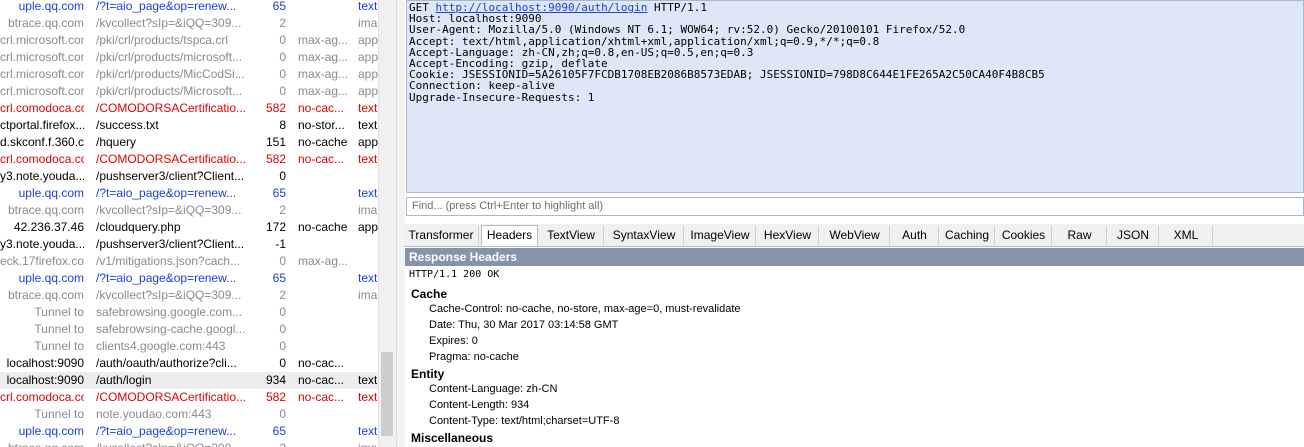 This screenshot has width=1304, height=447. Describe the element at coordinates (482, 86) in the screenshot. I see `request-header-line: Connection: keep-alive` at that location.